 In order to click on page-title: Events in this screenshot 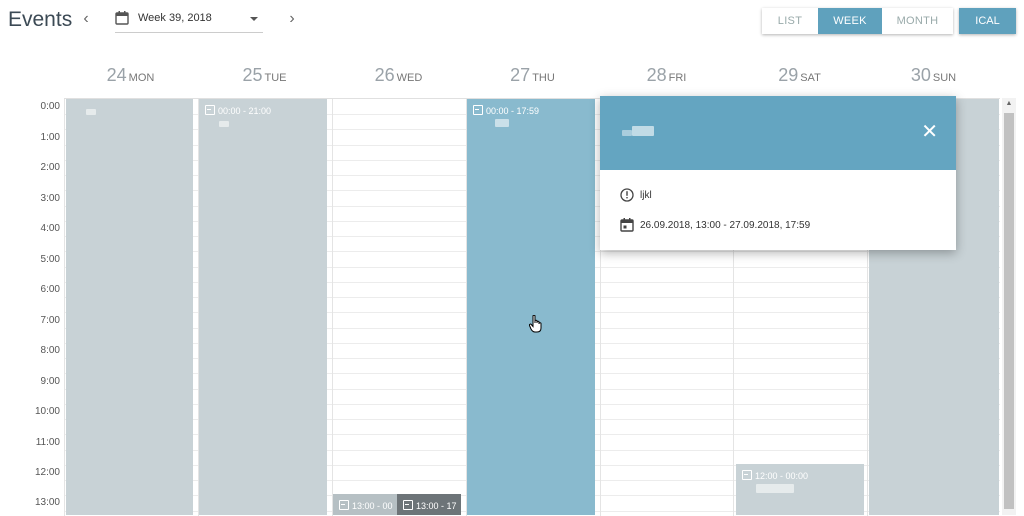, I will do `click(40, 19)`.